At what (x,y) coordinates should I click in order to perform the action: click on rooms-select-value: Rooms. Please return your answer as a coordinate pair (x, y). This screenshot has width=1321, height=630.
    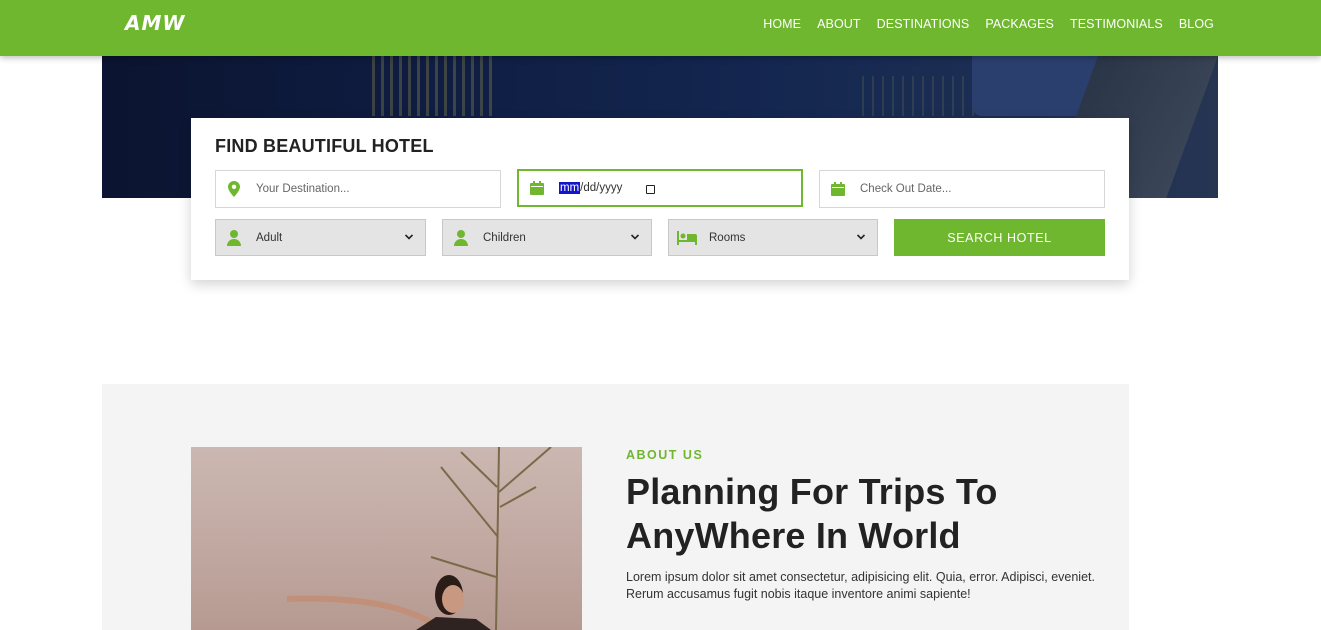
    Looking at the image, I should click on (727, 237).